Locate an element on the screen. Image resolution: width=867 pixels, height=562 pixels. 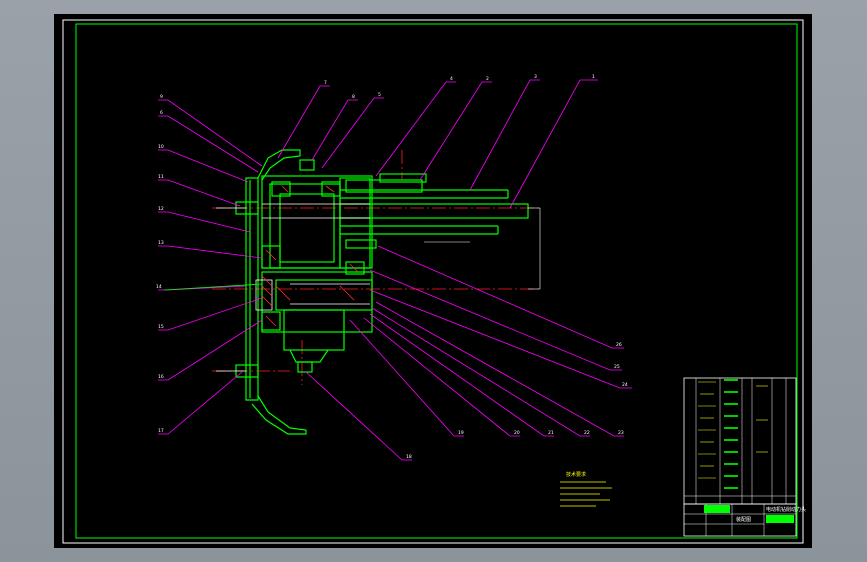
leader-label: 12 is located at coordinates (161, 209).